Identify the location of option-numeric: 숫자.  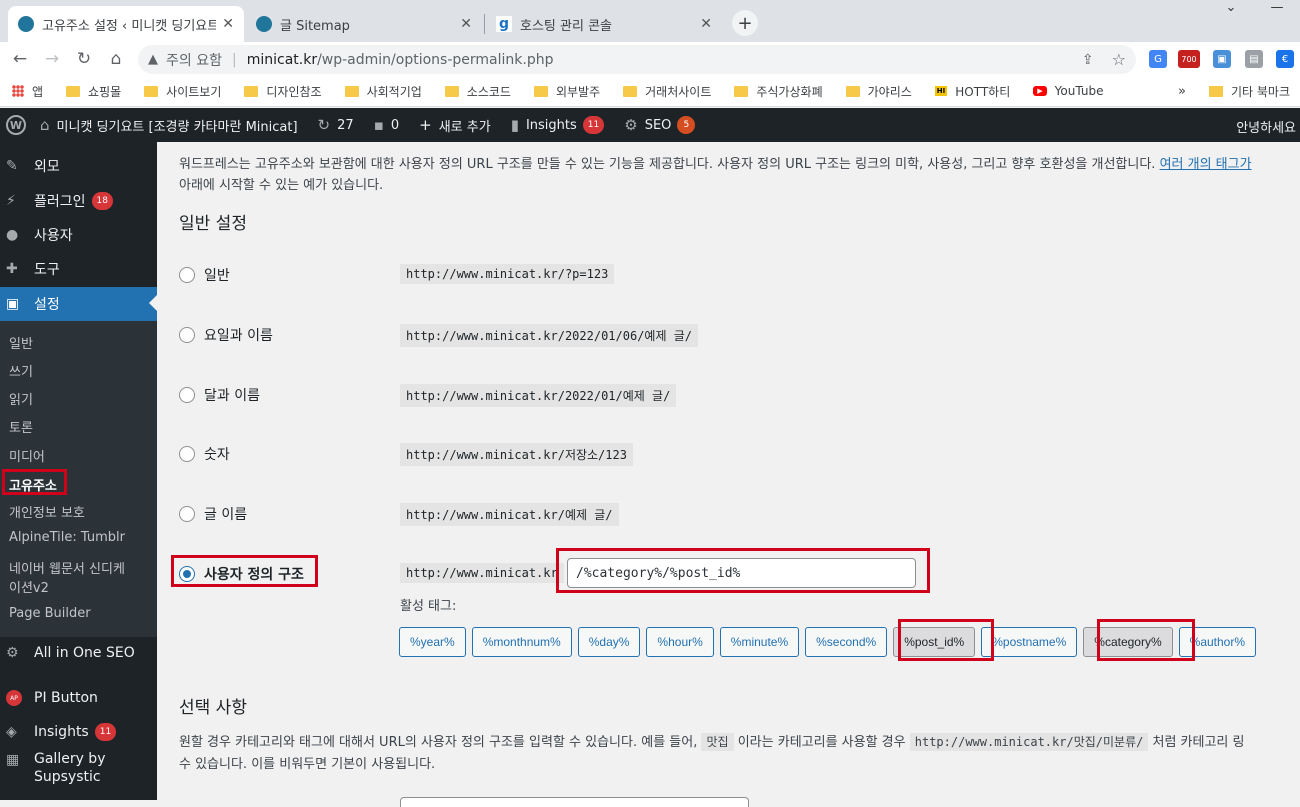
(204, 454).